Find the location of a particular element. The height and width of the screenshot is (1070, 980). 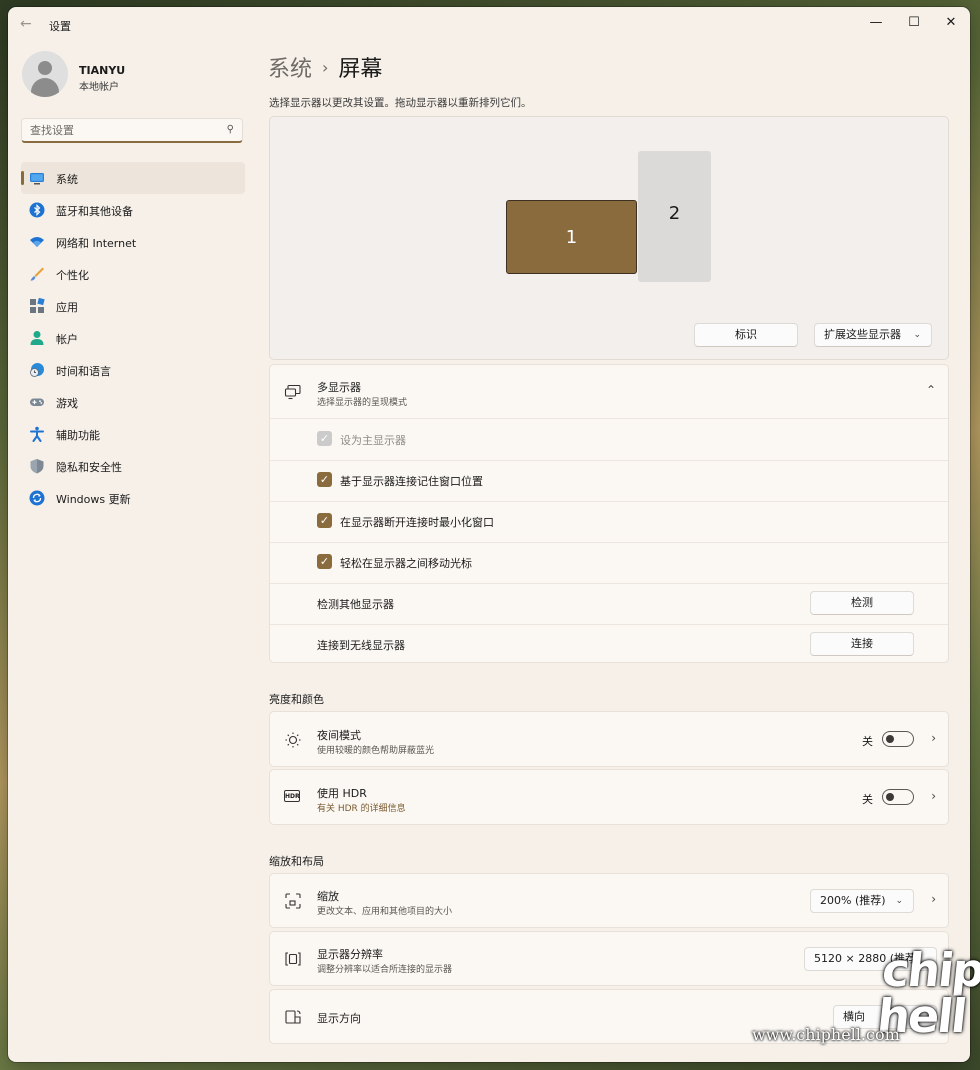

chevron-up-icon: ⌃ is located at coordinates (931, 390).